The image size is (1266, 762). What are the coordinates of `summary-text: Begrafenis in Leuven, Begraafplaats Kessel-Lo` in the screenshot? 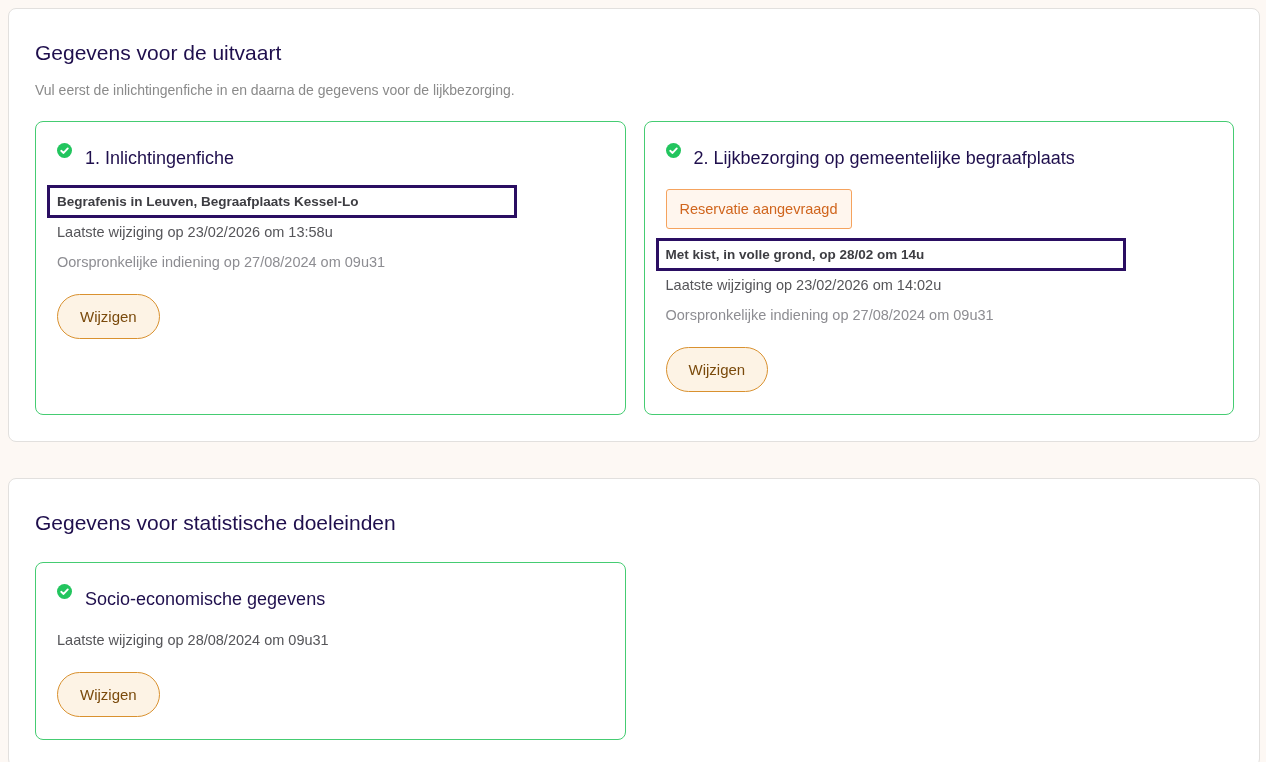 It's located at (282, 201).